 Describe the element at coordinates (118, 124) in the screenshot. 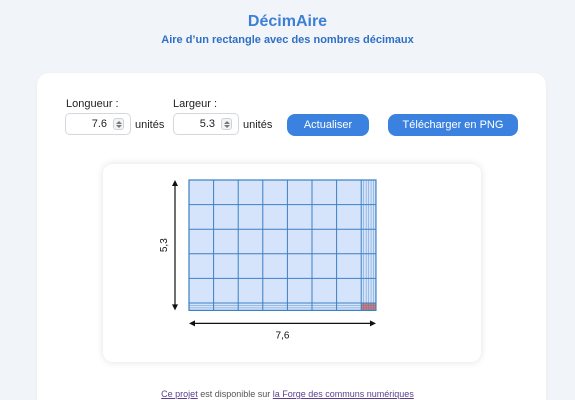

I see `length-spinner-icon` at that location.